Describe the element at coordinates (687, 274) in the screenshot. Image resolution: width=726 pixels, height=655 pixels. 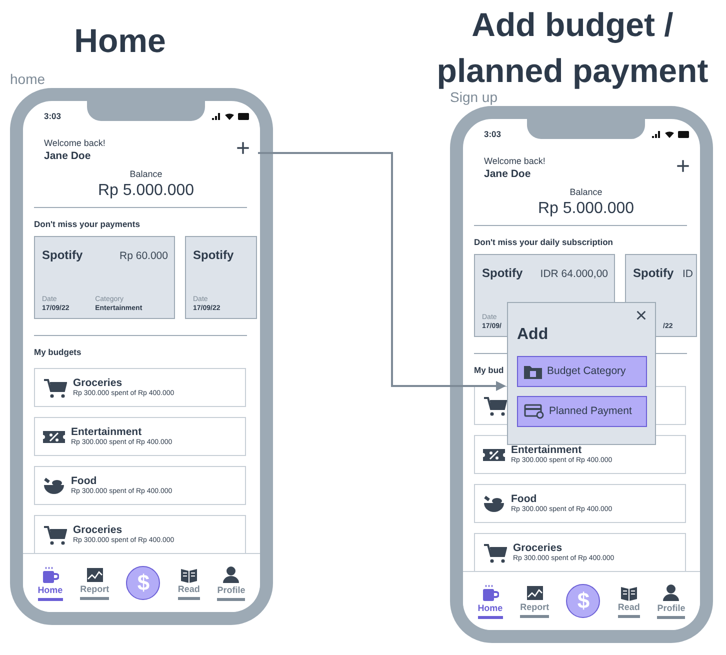
I see `payment-amount: ID` at that location.